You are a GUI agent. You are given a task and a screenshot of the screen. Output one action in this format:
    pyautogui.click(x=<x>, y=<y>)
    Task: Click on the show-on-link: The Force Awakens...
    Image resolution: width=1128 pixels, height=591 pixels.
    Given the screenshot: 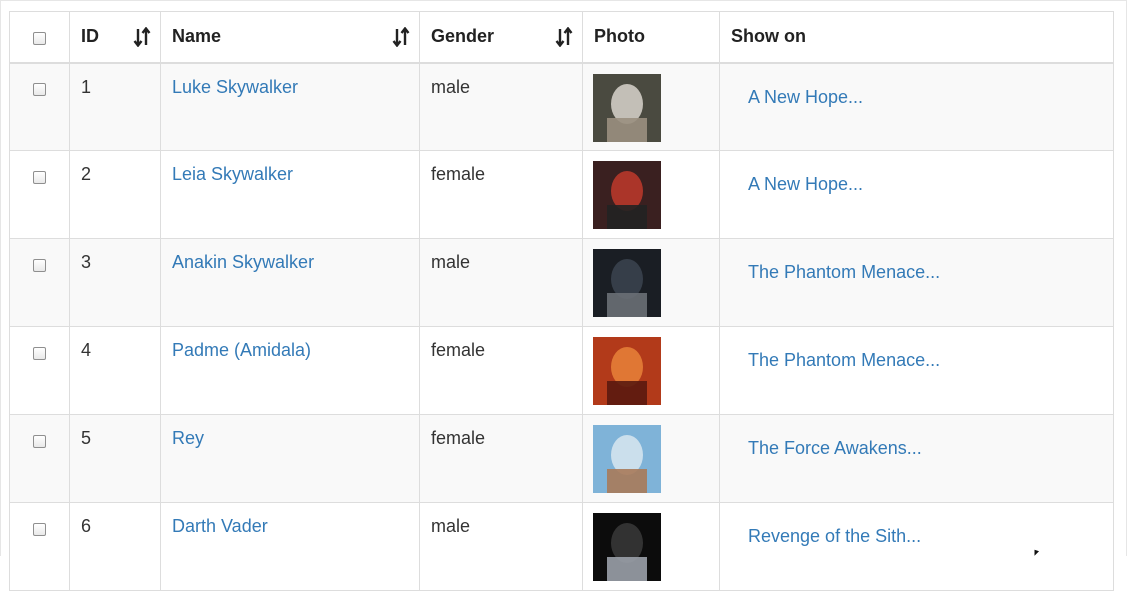 What is the action you would take?
    pyautogui.click(x=835, y=448)
    